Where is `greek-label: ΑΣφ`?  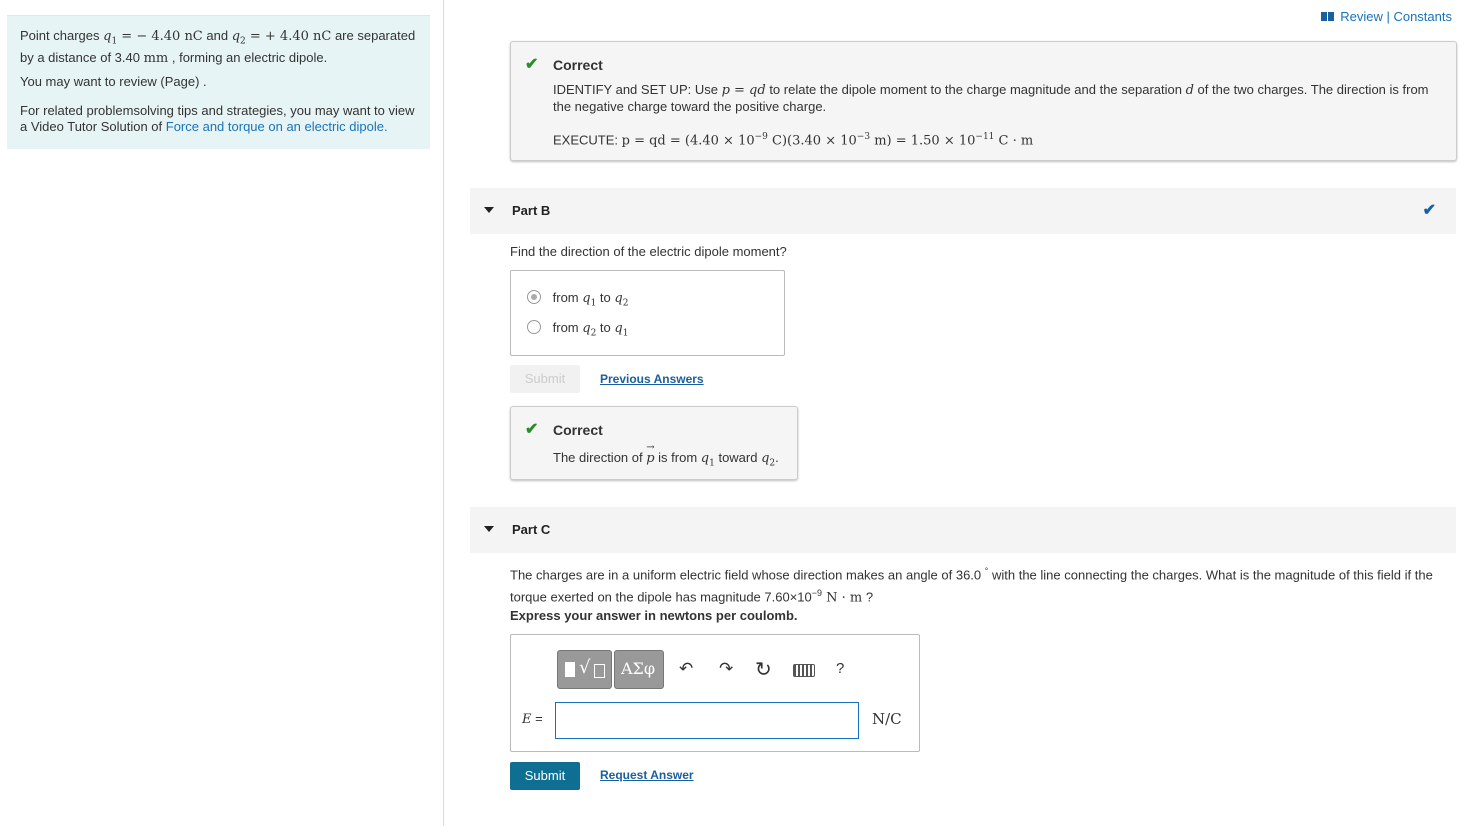
greek-label: ΑΣφ is located at coordinates (638, 668).